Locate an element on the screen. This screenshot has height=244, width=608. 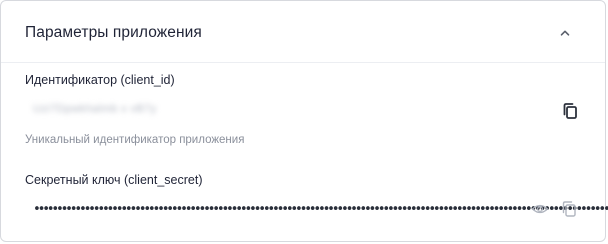
collapse-button is located at coordinates (565, 33).